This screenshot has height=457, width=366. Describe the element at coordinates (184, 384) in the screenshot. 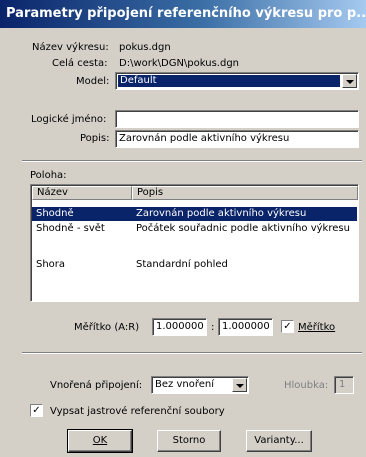

I see `nesting-select-value: Bez vnoření` at that location.